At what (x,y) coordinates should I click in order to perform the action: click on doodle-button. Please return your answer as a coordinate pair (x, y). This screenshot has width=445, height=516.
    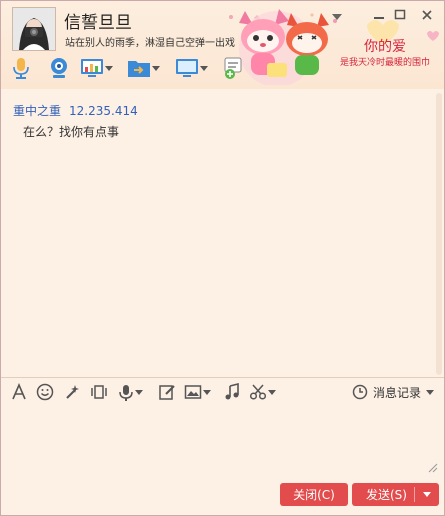
    Looking at the image, I should click on (167, 392).